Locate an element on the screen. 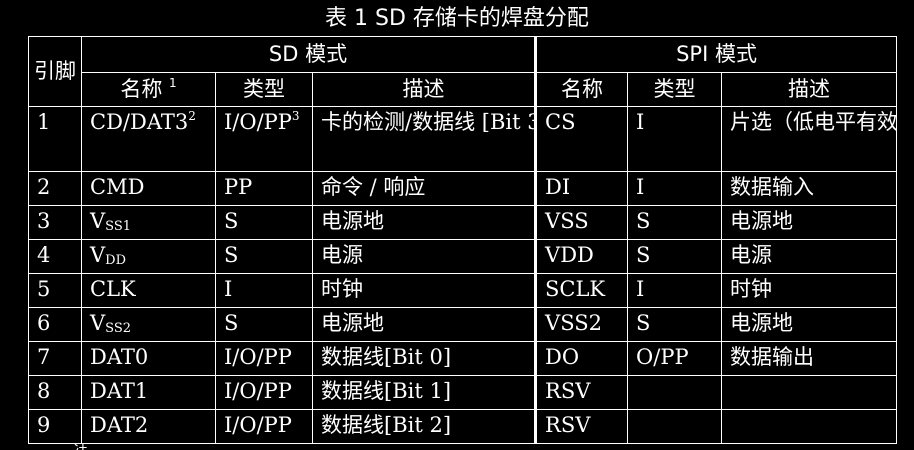 The height and width of the screenshot is (450, 914). spi-description: 数据输入 is located at coordinates (809, 188).